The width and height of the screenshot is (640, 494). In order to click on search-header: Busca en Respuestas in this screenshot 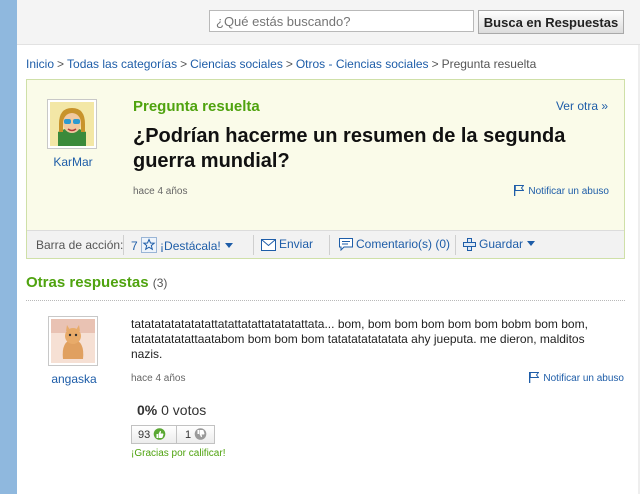, I will do `click(328, 22)`.